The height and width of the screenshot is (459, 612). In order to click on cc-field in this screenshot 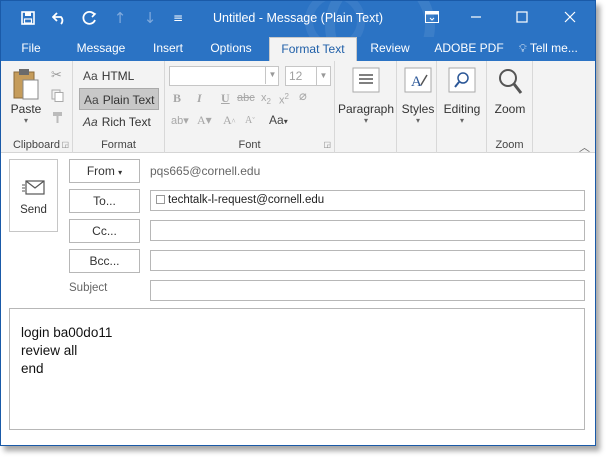, I will do `click(367, 230)`.